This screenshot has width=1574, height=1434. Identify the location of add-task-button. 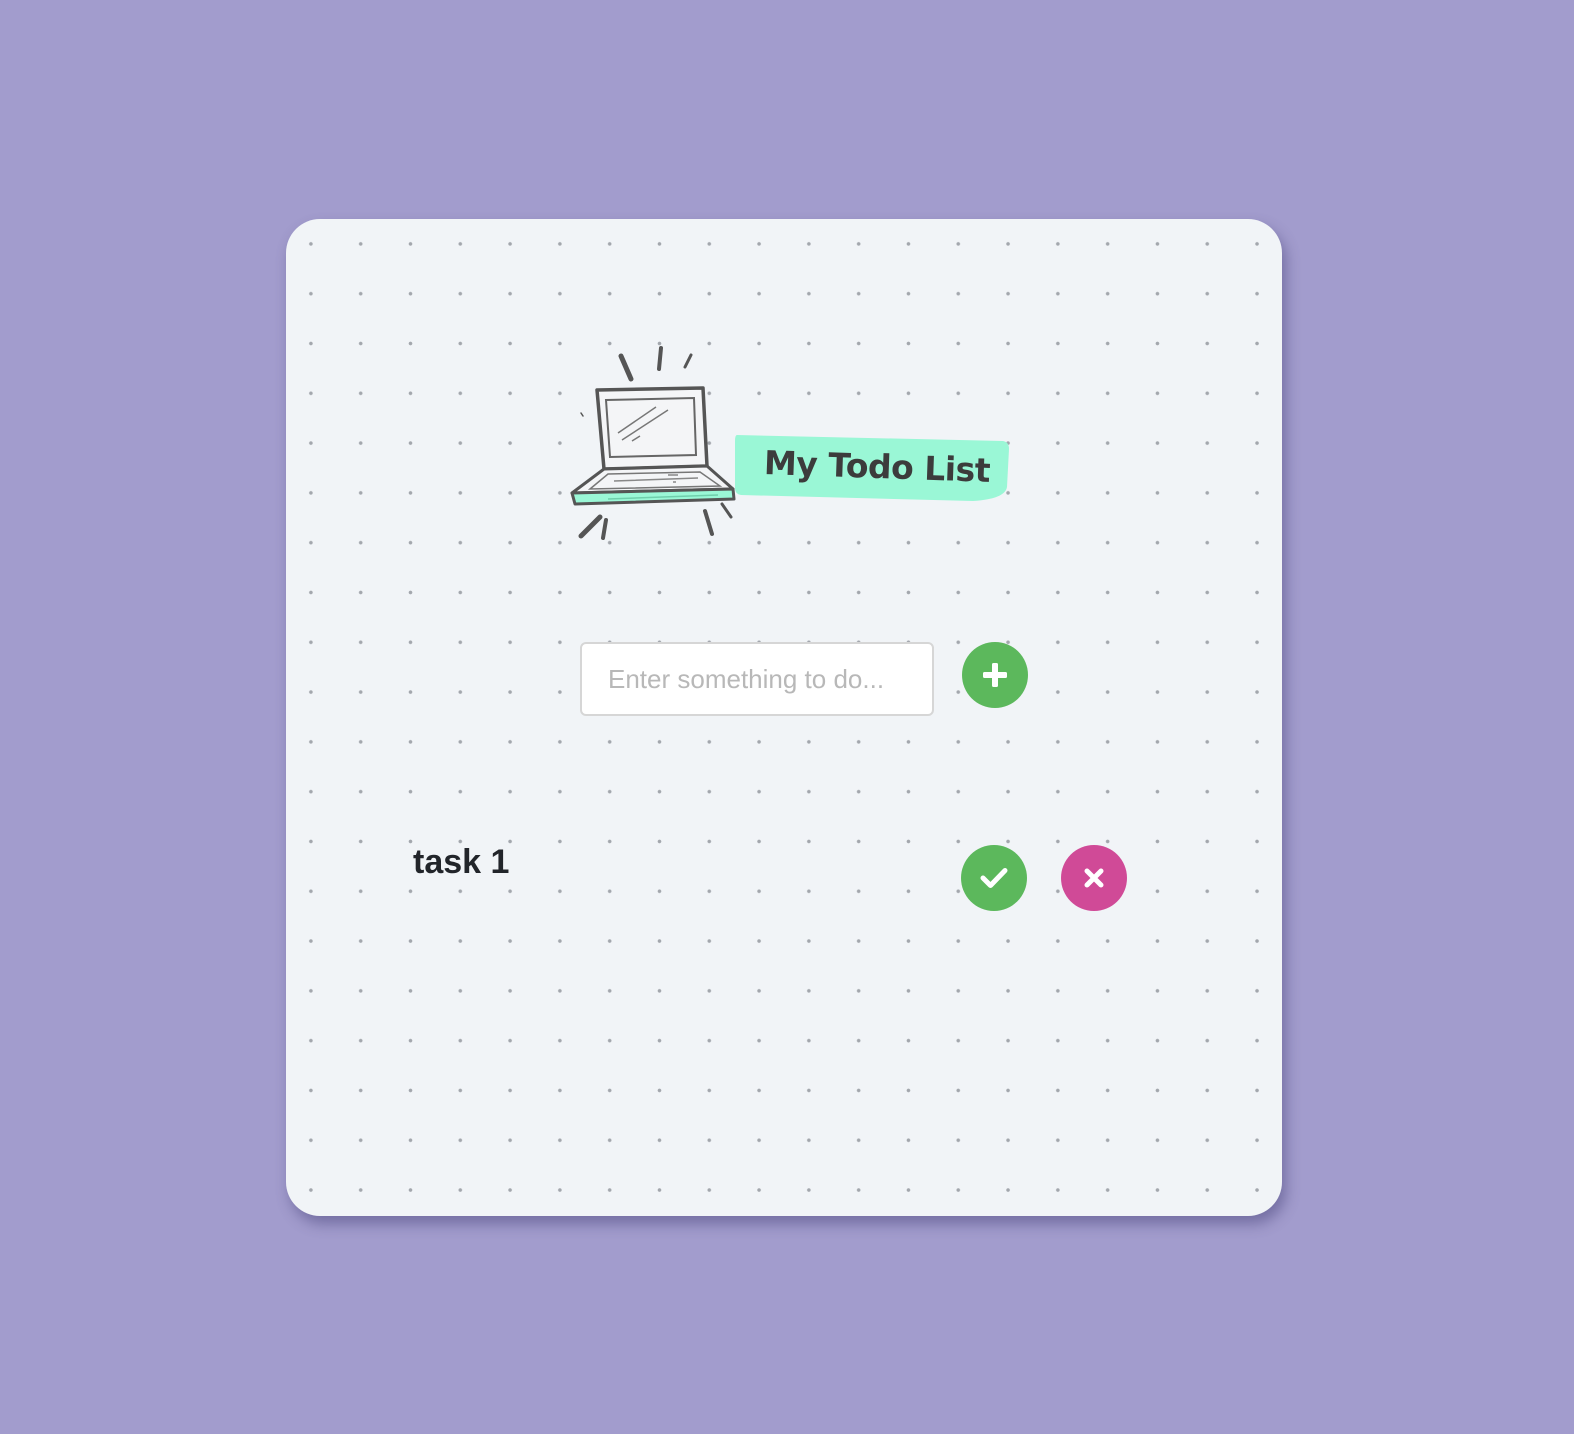
(995, 675).